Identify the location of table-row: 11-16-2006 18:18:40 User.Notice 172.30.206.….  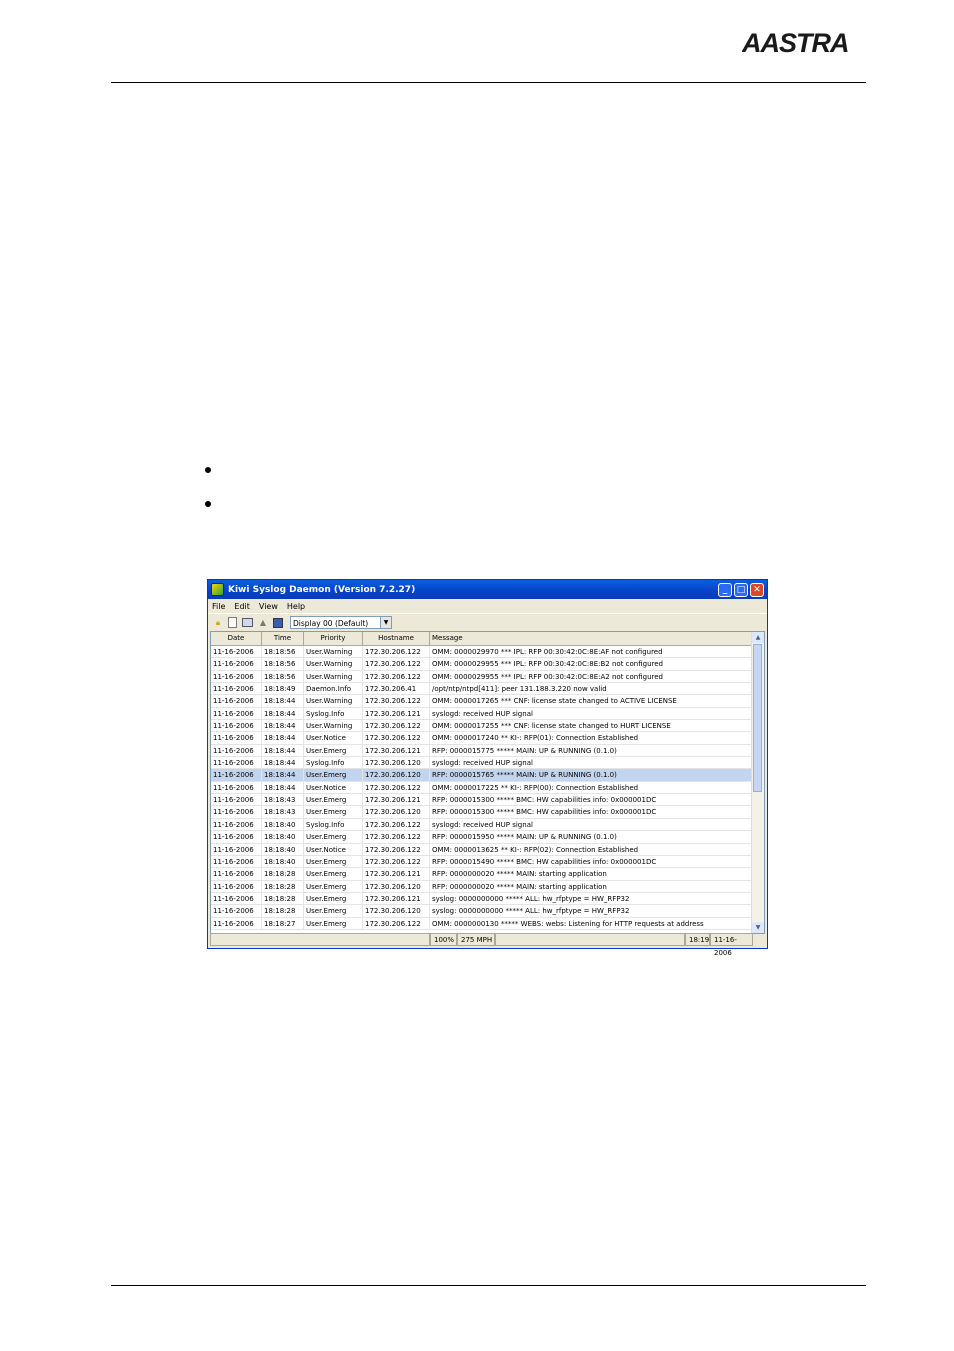
(487, 849).